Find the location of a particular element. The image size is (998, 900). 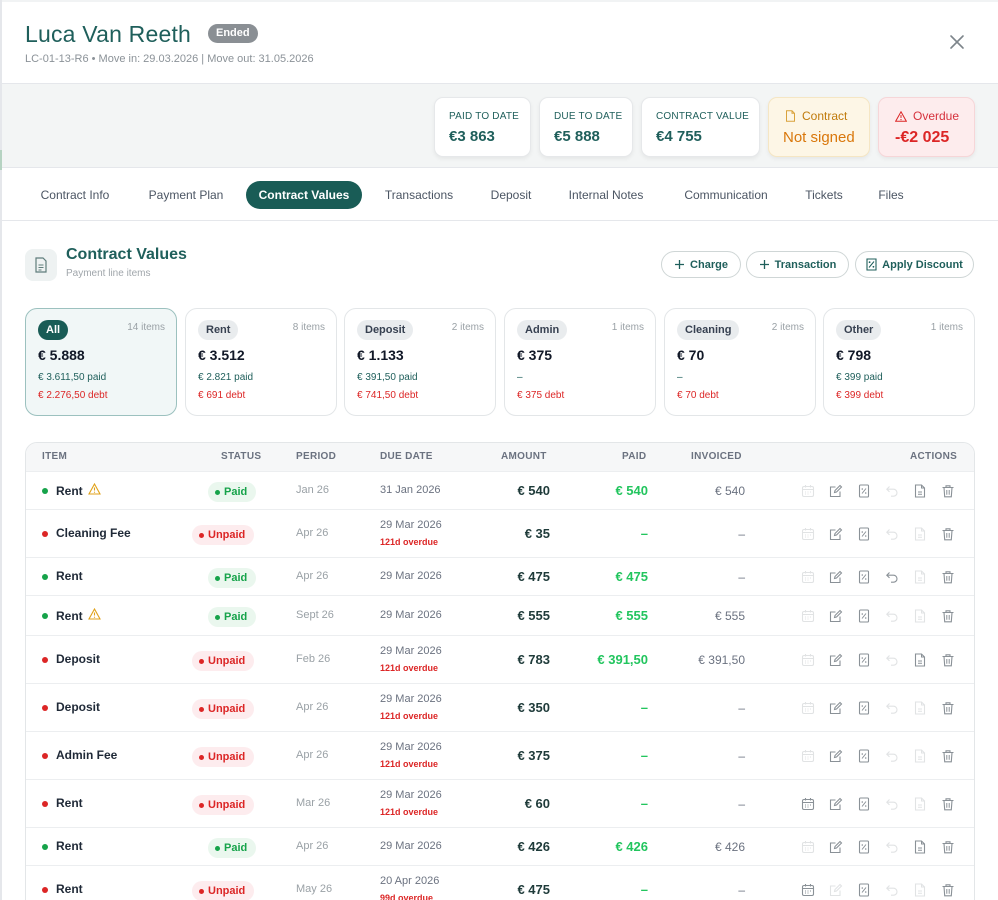

tab-internal-notes: Internal Notes is located at coordinates (606, 195).